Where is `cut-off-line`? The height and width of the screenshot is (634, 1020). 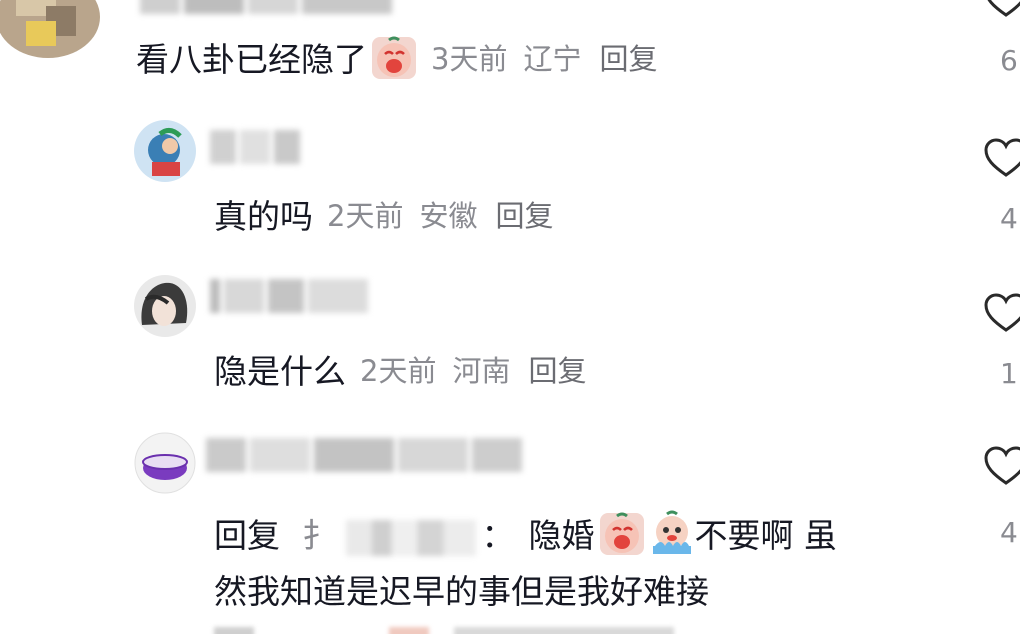 cut-off-line is located at coordinates (474, 629).